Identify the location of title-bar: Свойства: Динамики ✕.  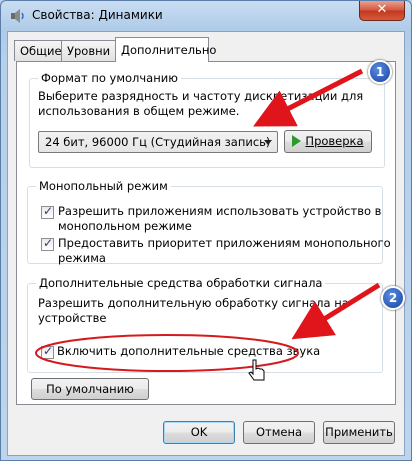
(206, 16).